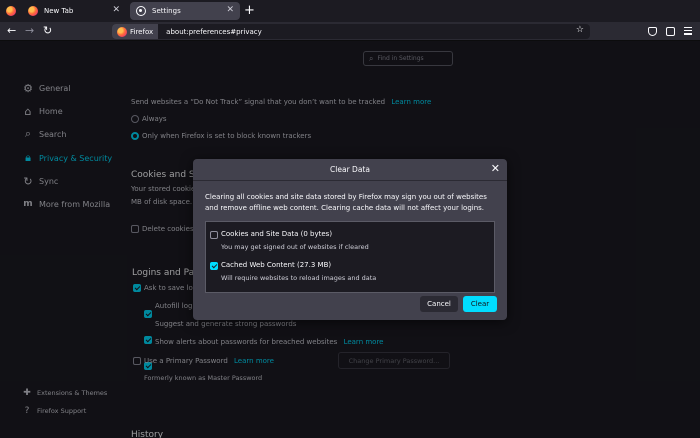 The image size is (700, 438). I want to click on back-button: ←, so click(11, 31).